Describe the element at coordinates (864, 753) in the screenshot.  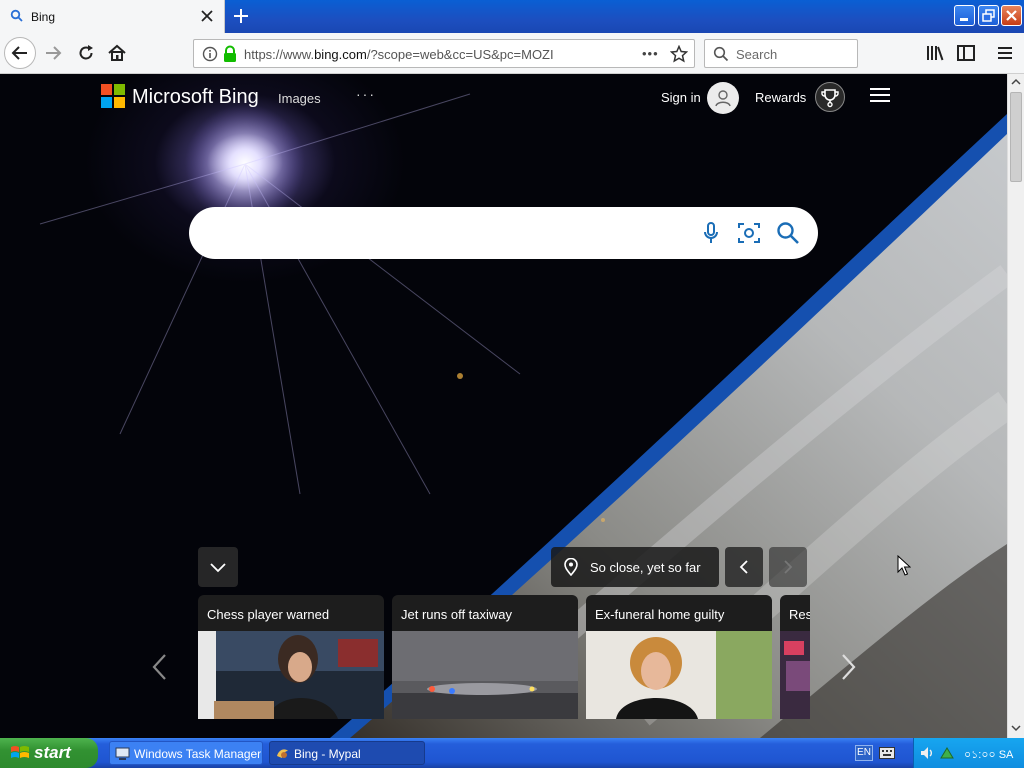
I see `language-indicator: EN` at that location.